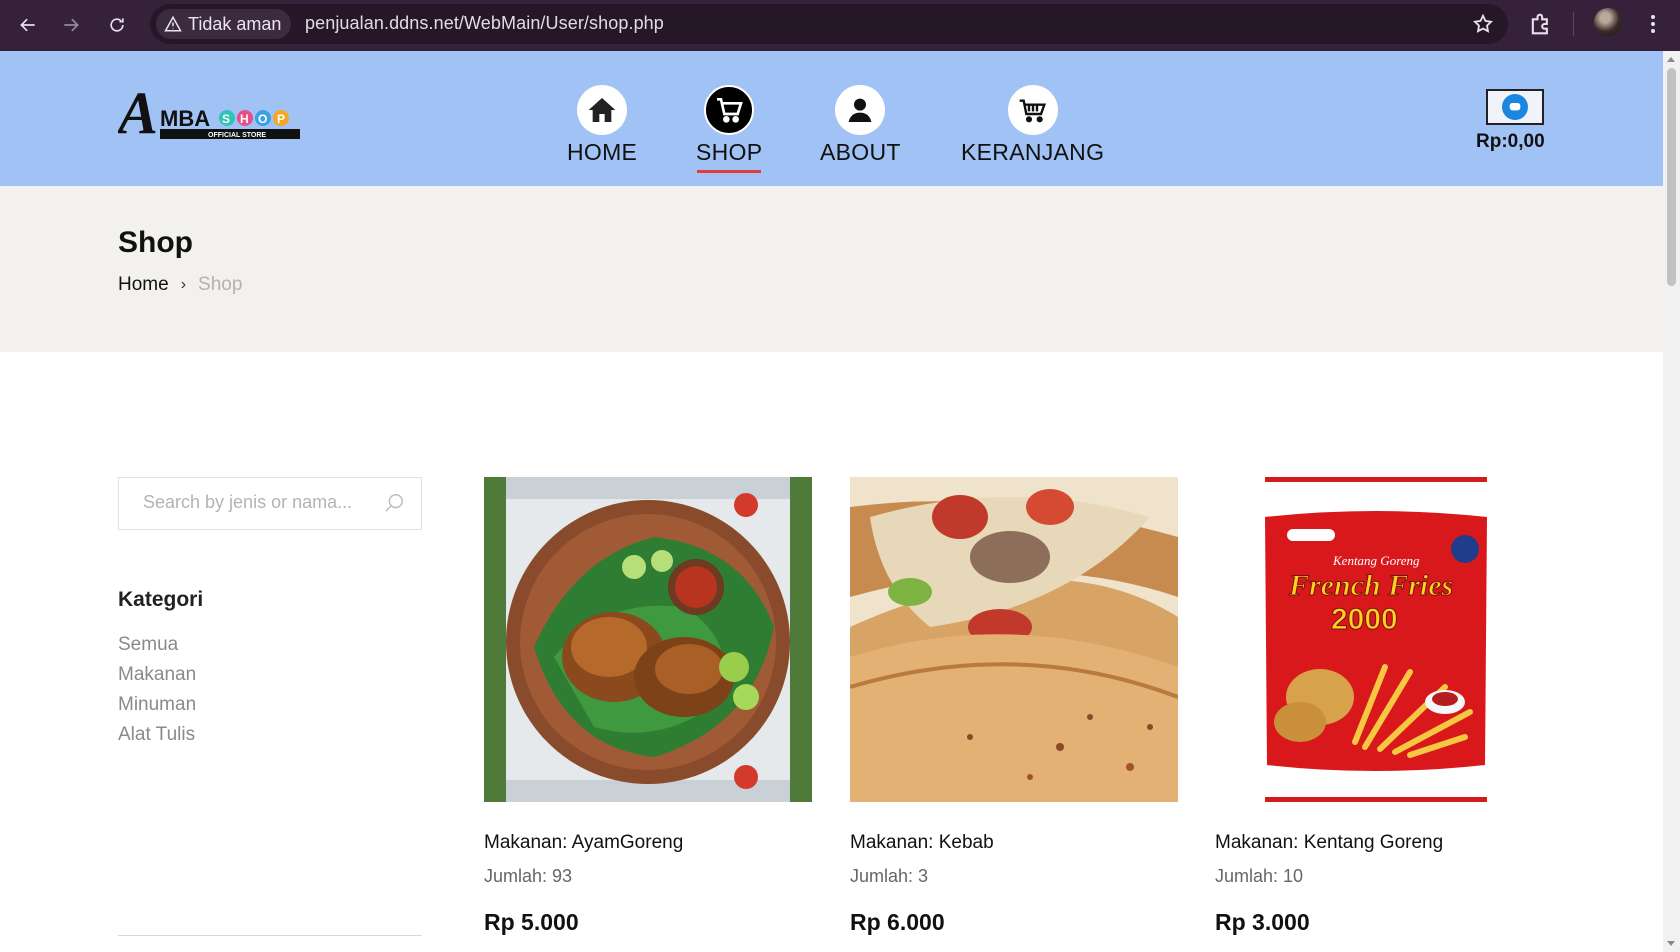 The width and height of the screenshot is (1680, 952). I want to click on back-arrow-icon, so click(27, 25).